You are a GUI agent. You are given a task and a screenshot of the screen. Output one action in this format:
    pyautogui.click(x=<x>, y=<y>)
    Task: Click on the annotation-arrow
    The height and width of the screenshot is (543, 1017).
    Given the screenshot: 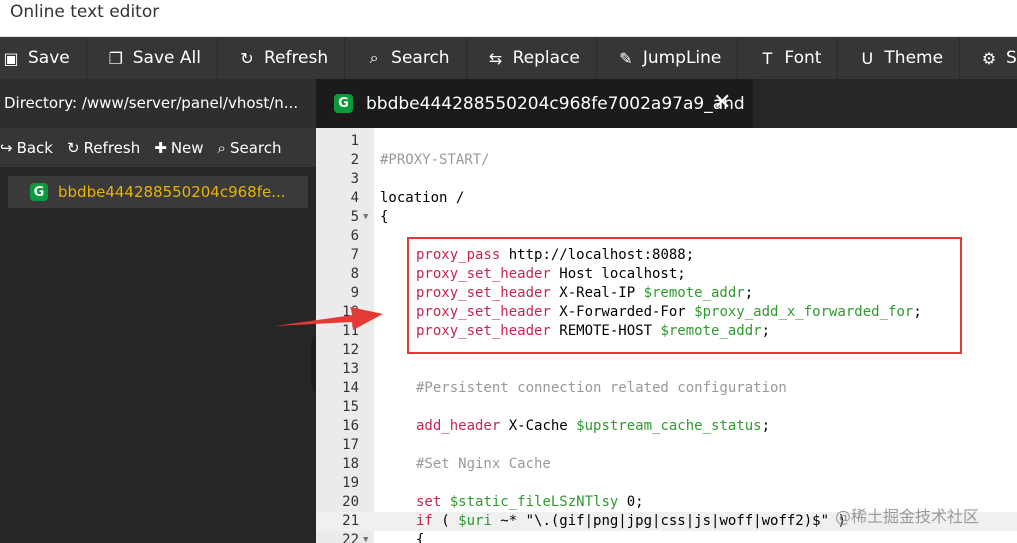 What is the action you would take?
    pyautogui.click(x=329, y=318)
    